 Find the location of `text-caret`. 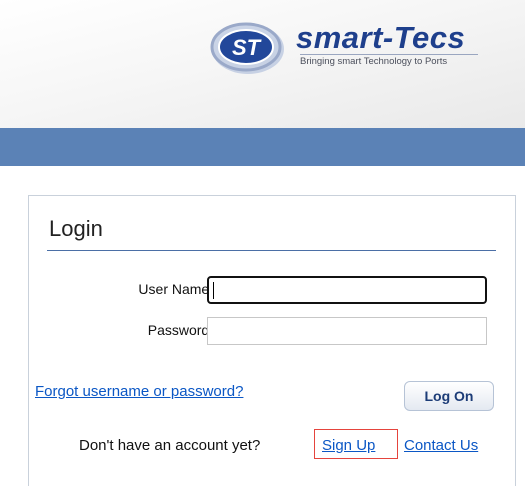

text-caret is located at coordinates (213, 290).